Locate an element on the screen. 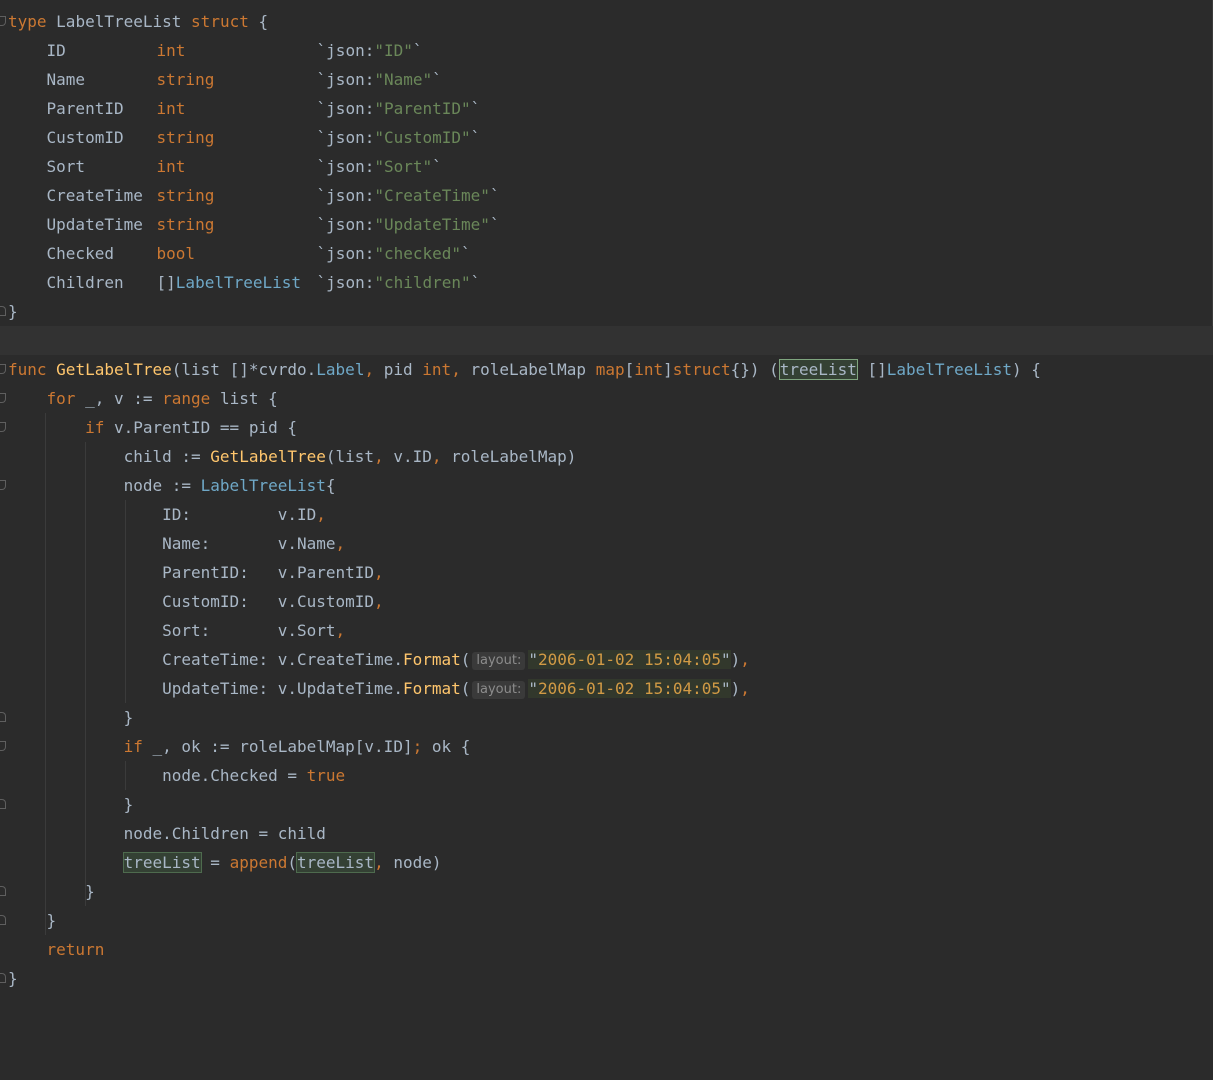  code-line: Sort: v.Sort, is located at coordinates (606, 630).